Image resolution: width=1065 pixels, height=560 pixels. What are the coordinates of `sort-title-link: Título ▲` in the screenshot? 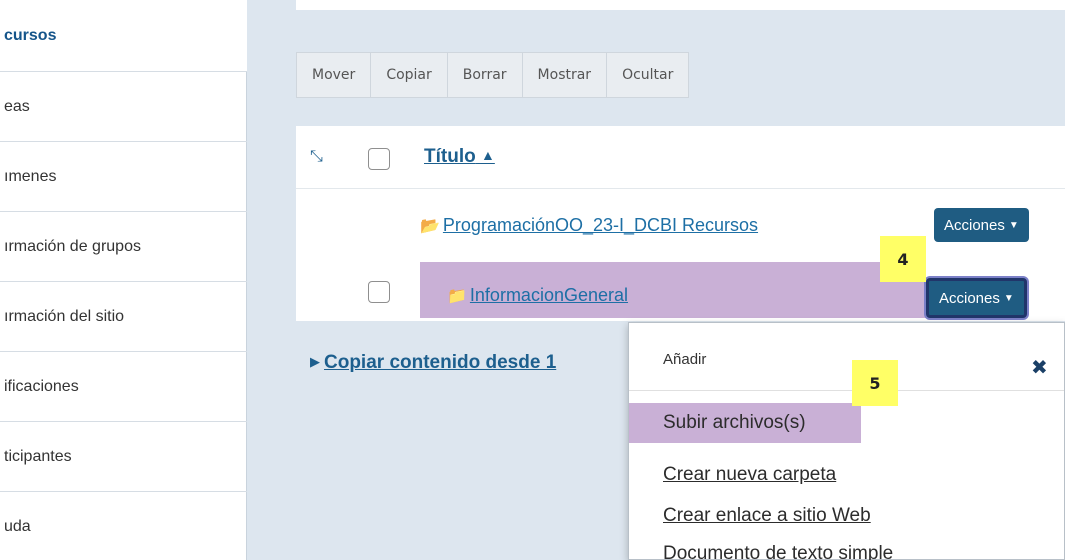 It's located at (459, 157).